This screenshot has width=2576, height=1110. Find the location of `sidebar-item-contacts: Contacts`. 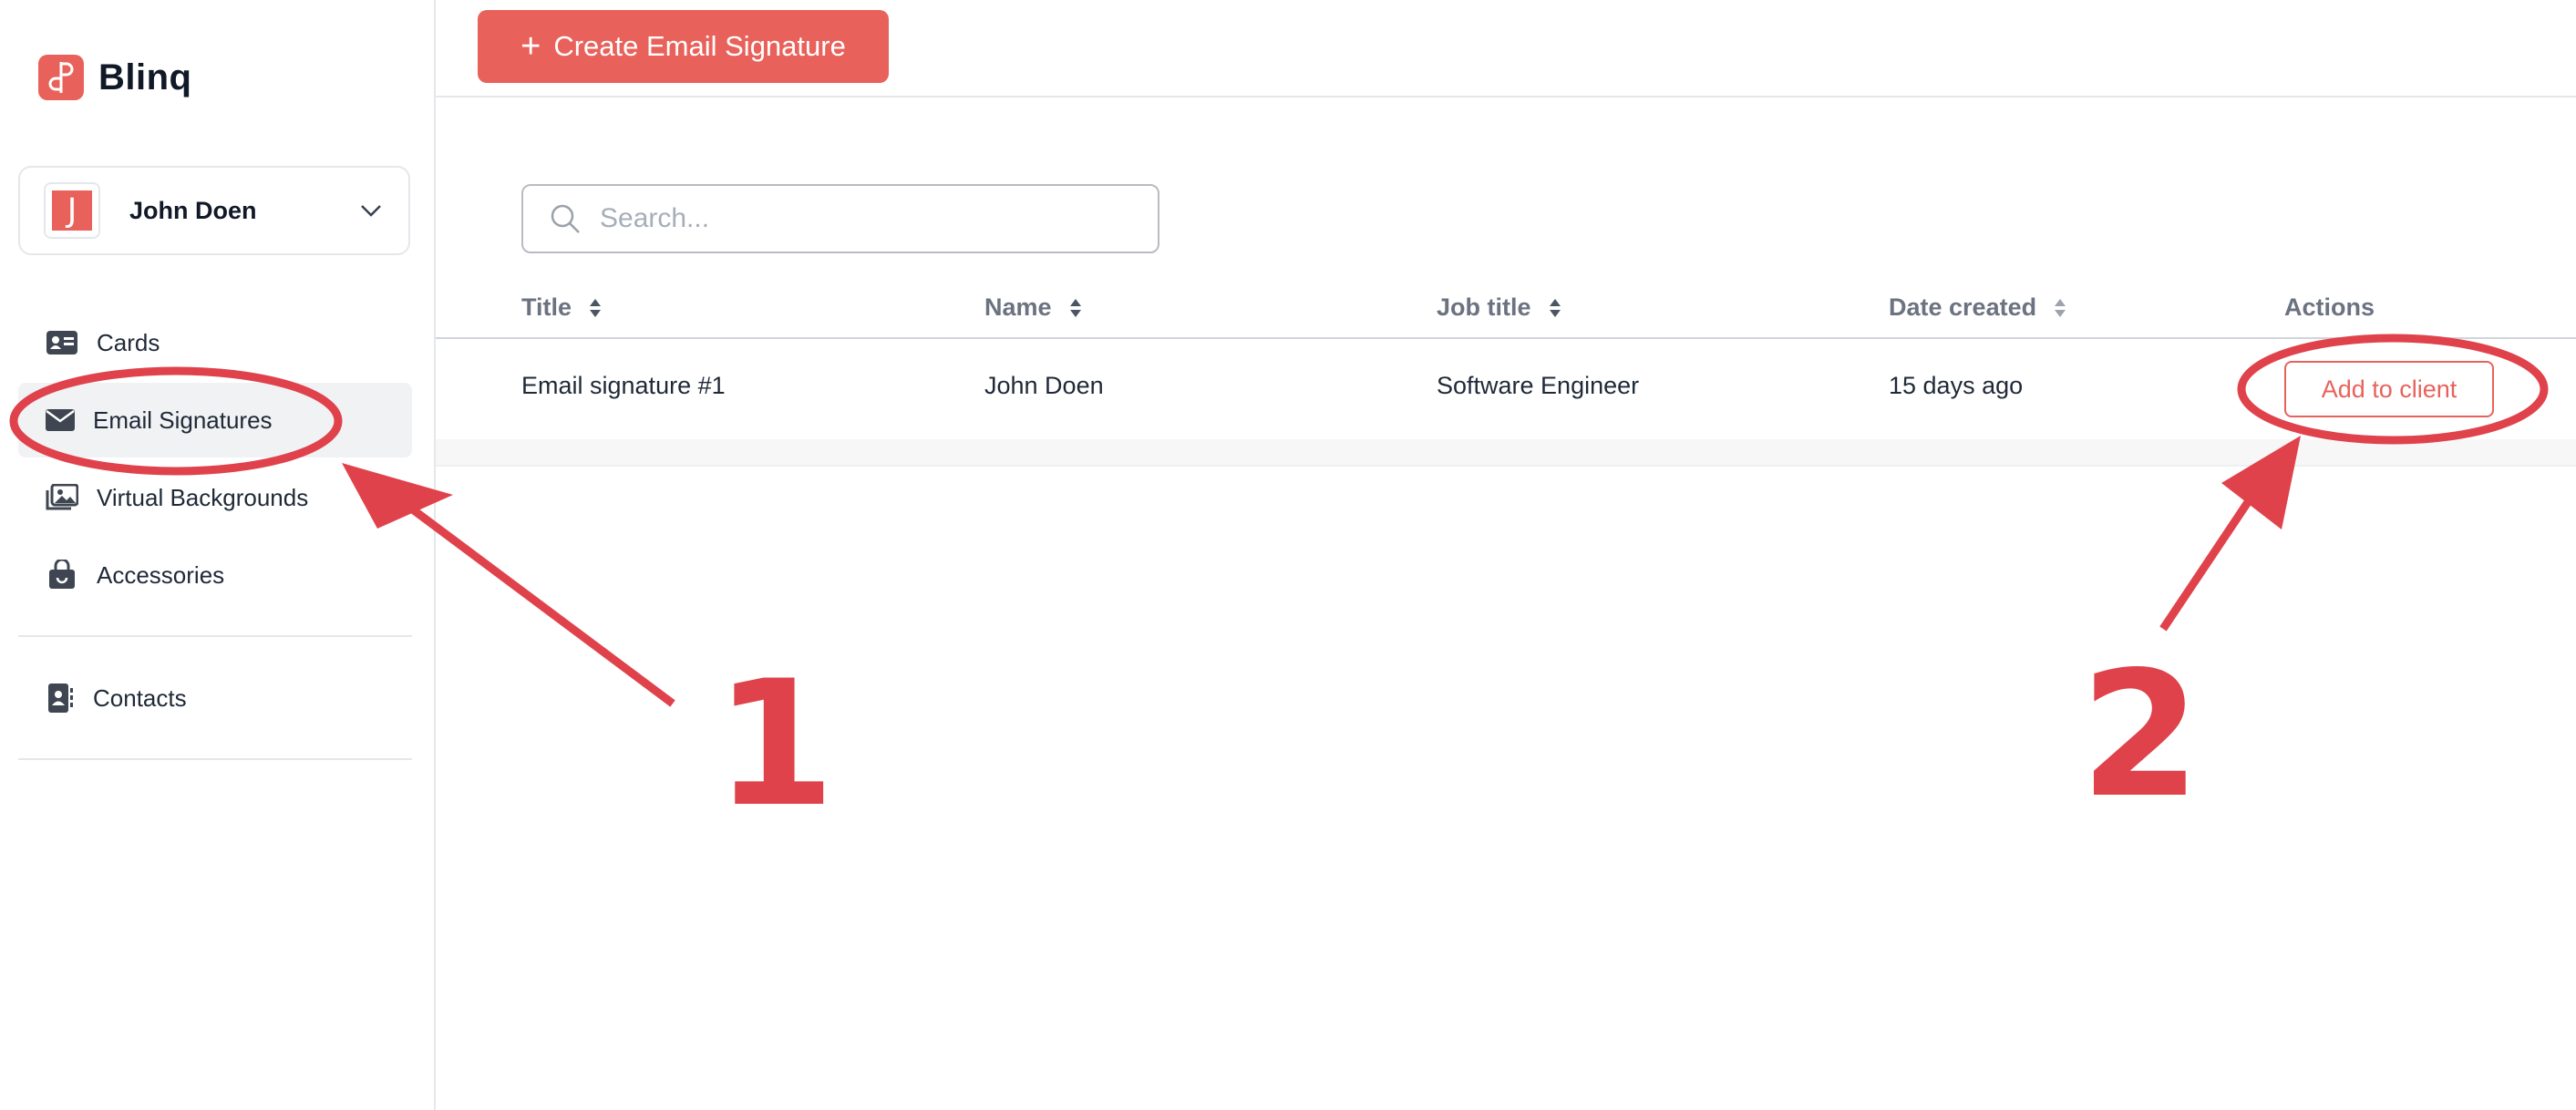

sidebar-item-contacts: Contacts is located at coordinates (215, 698).